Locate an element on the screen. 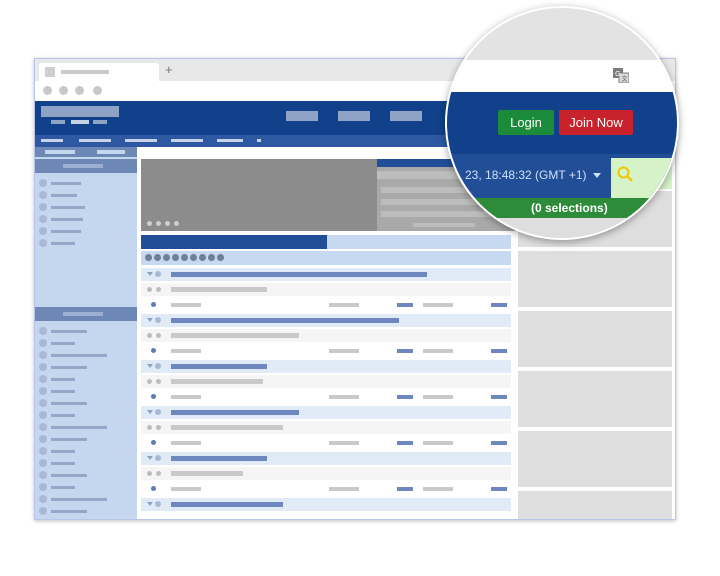  promo-banner is located at coordinates (259, 195).